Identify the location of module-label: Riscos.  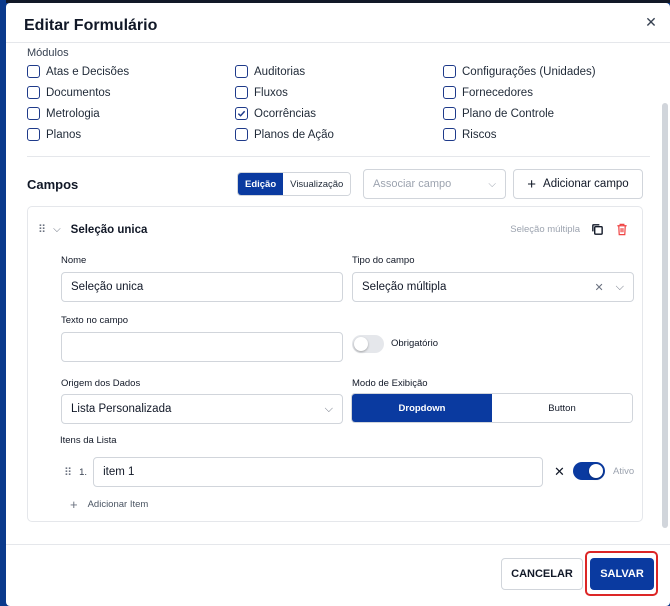
(479, 134).